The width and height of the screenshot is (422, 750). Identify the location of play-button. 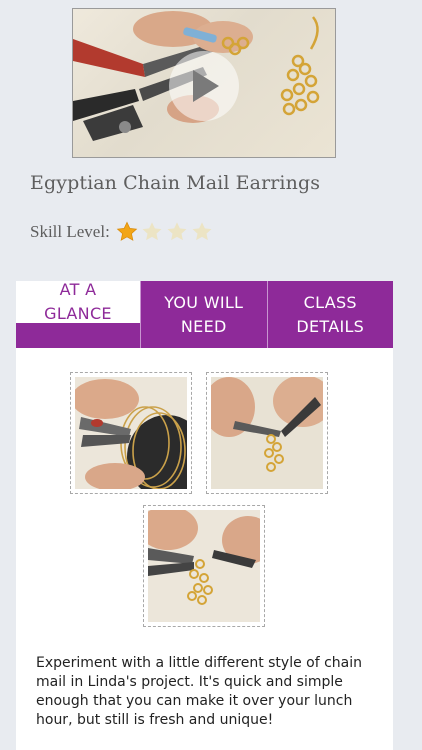
(204, 86).